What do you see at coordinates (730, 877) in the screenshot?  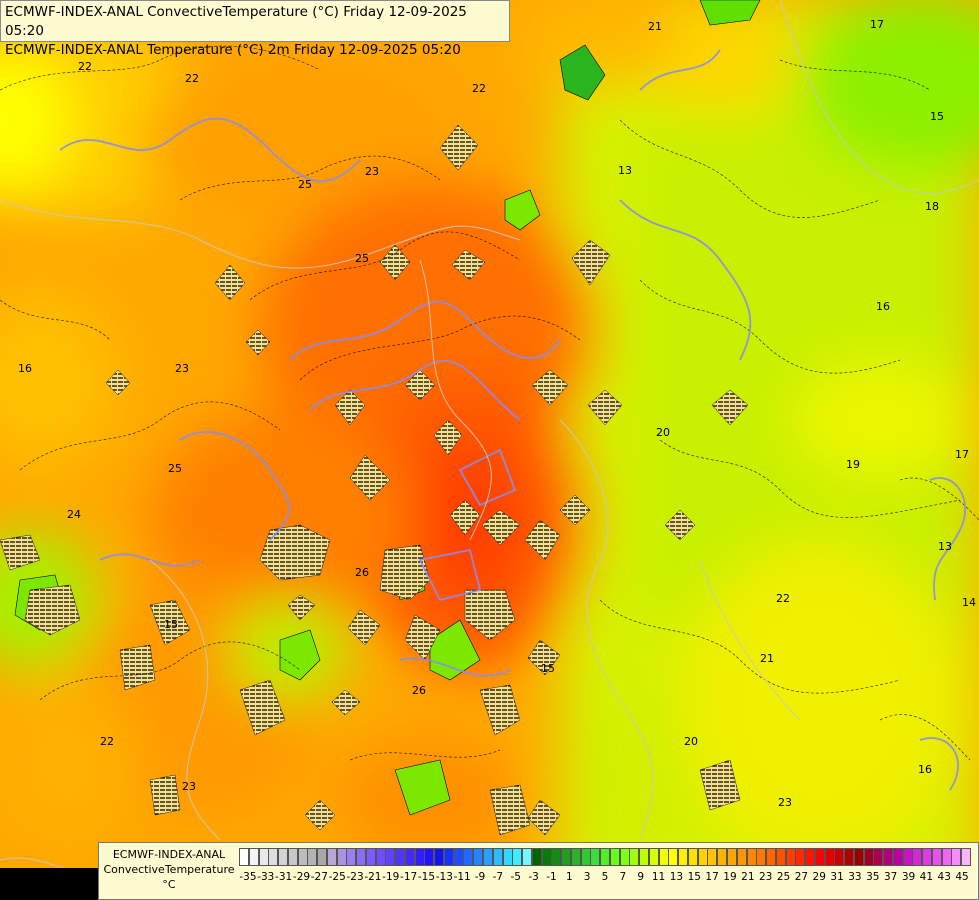 I see `legend-tick-label: 19` at bounding box center [730, 877].